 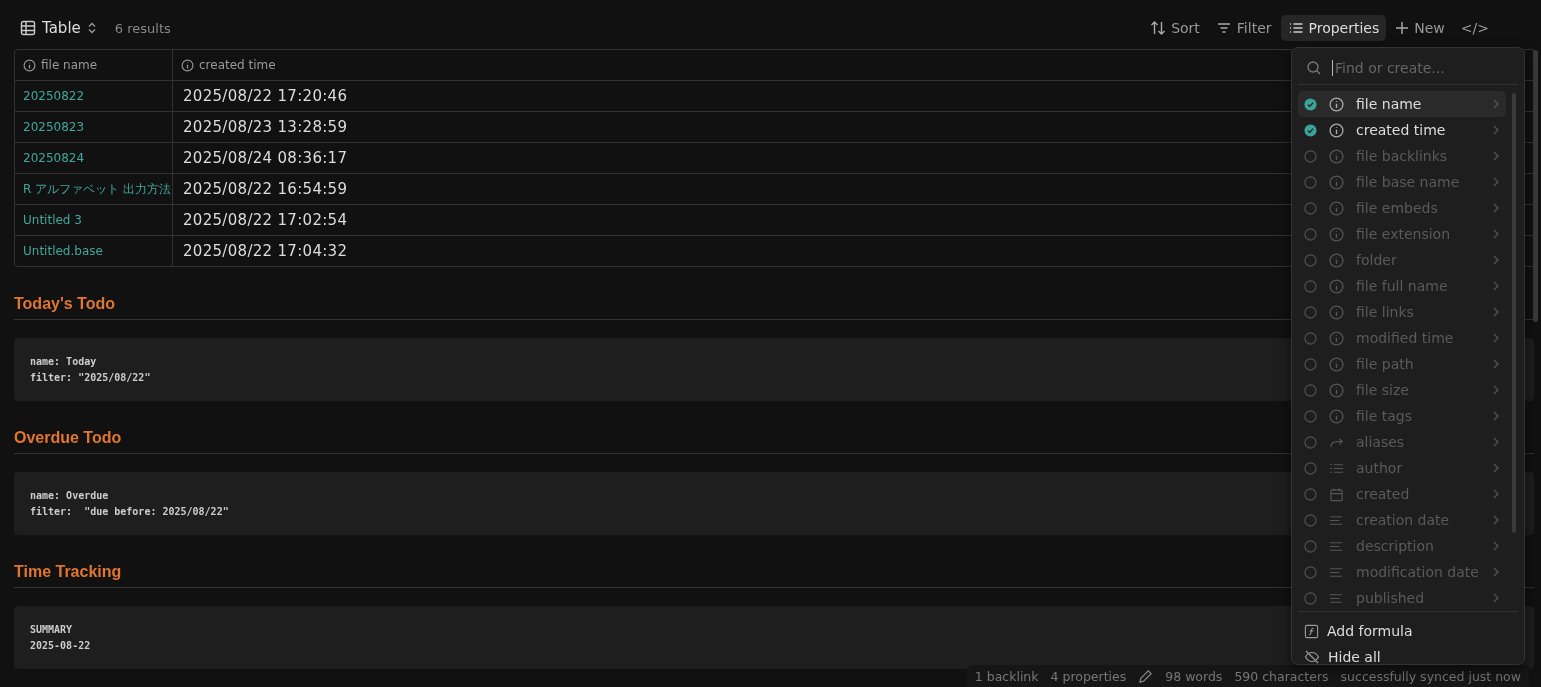 I want to click on plus-icon, so click(x=1402, y=28).